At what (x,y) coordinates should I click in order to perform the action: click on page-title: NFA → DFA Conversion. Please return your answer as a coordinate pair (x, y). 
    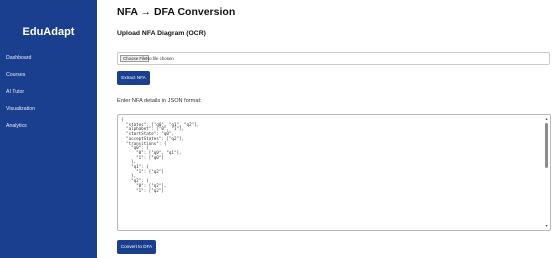
    Looking at the image, I should click on (176, 12).